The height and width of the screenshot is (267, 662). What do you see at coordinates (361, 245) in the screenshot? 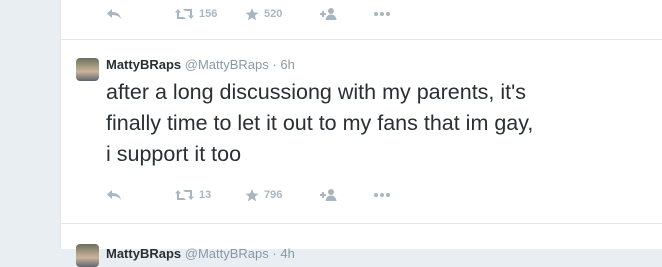
I see `tweet-card: MattyBRaps @MattyBRaps · 4h` at bounding box center [361, 245].